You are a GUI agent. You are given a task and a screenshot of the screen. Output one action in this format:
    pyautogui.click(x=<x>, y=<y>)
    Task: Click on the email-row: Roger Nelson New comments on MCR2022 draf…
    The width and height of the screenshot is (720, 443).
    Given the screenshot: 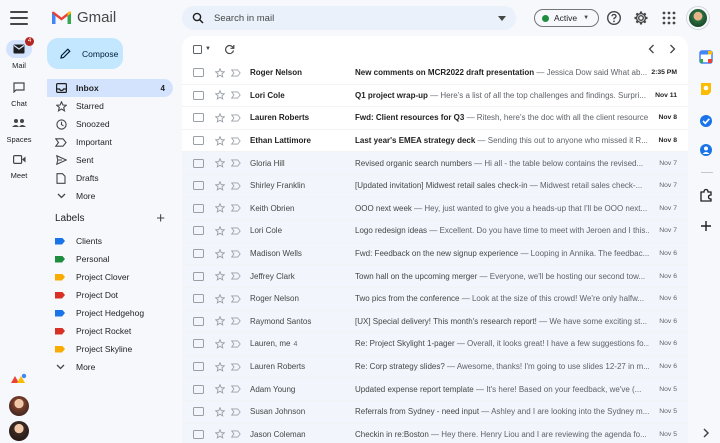 What is the action you would take?
    pyautogui.click(x=435, y=73)
    